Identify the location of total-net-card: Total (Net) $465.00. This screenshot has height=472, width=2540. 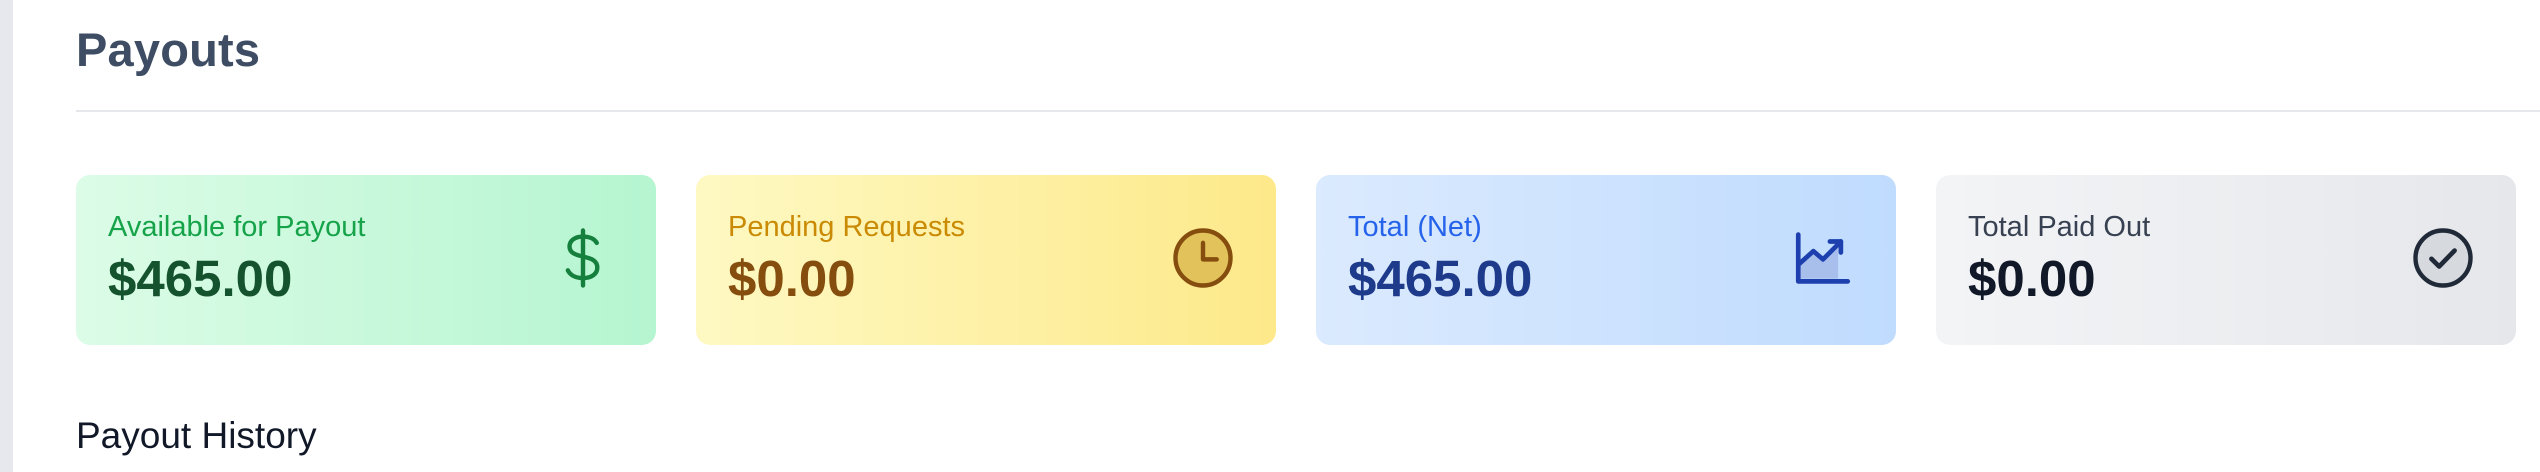
(1606, 260).